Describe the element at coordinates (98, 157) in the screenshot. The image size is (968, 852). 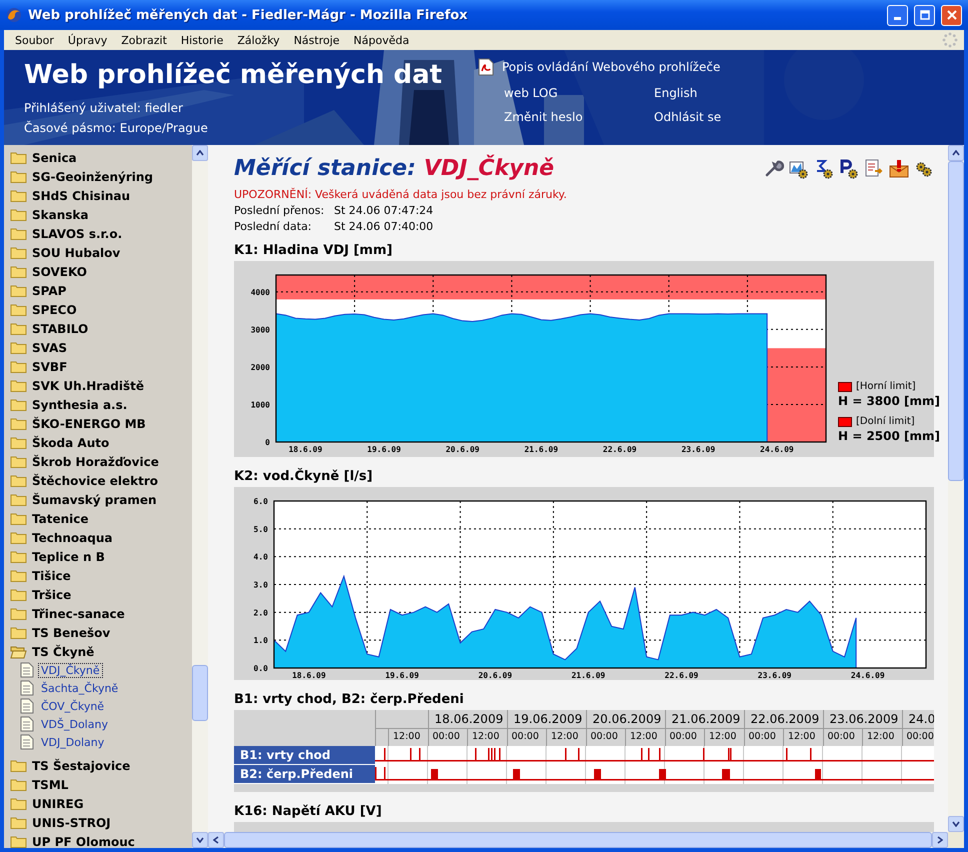
I see `tree-item: Senica` at that location.